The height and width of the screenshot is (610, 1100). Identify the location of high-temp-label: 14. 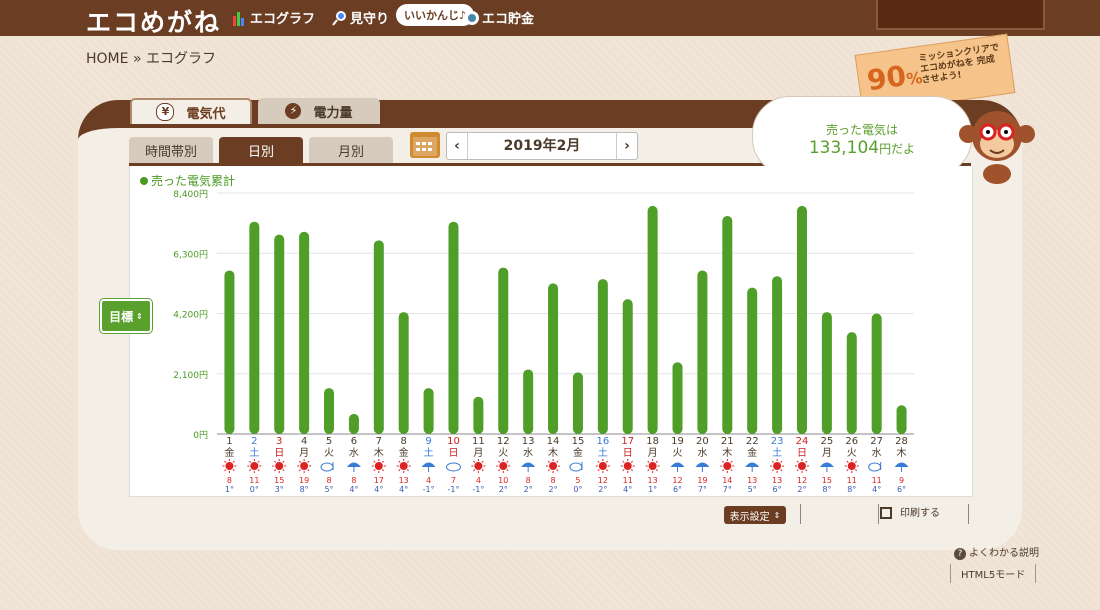
(727, 480).